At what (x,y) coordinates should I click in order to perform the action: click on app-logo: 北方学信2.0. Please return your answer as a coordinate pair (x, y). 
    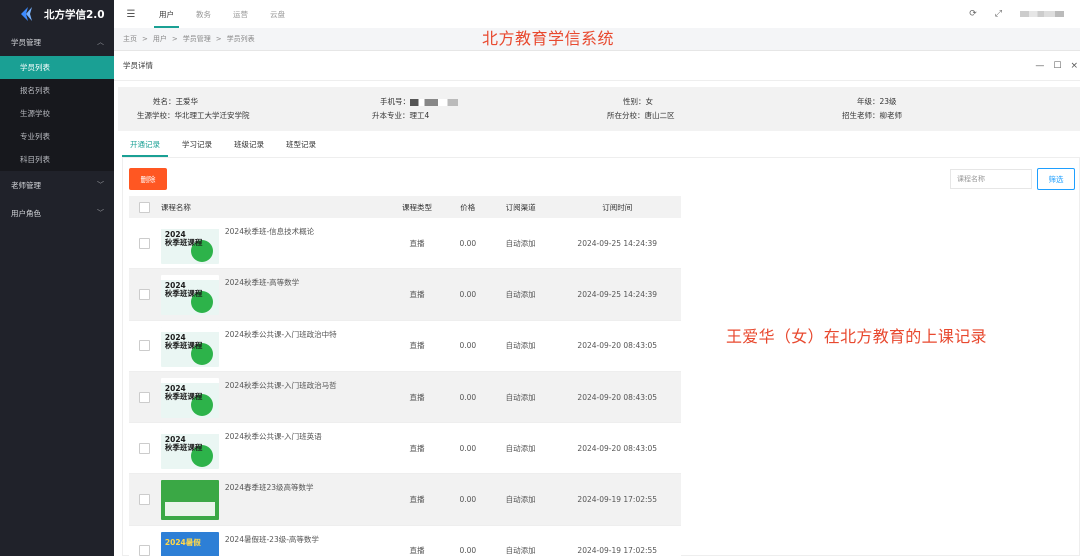
    Looking at the image, I should click on (57, 14).